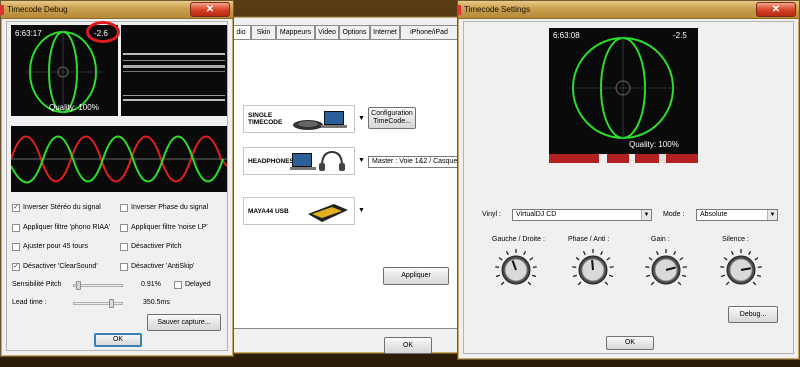 Image resolution: width=800 pixels, height=367 pixels. I want to click on settings-titlebar: Timecode Settings ✕, so click(628, 10).